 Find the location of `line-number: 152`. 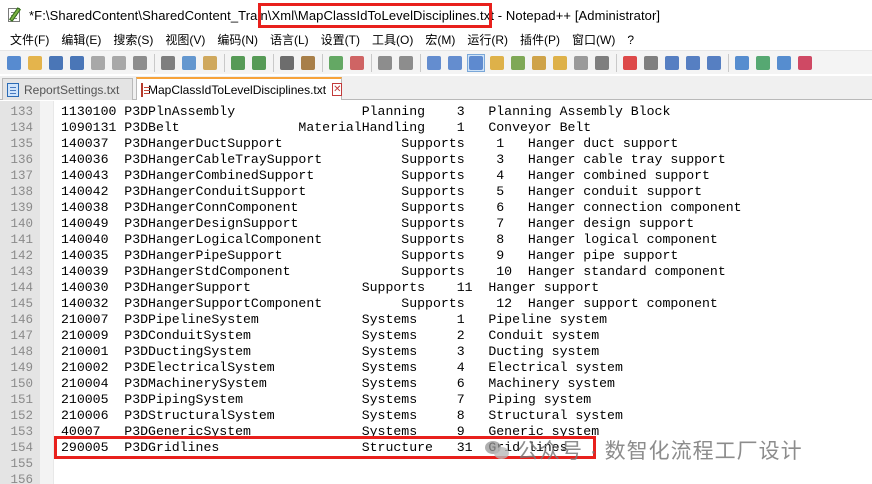

line-number: 152 is located at coordinates (21, 416).